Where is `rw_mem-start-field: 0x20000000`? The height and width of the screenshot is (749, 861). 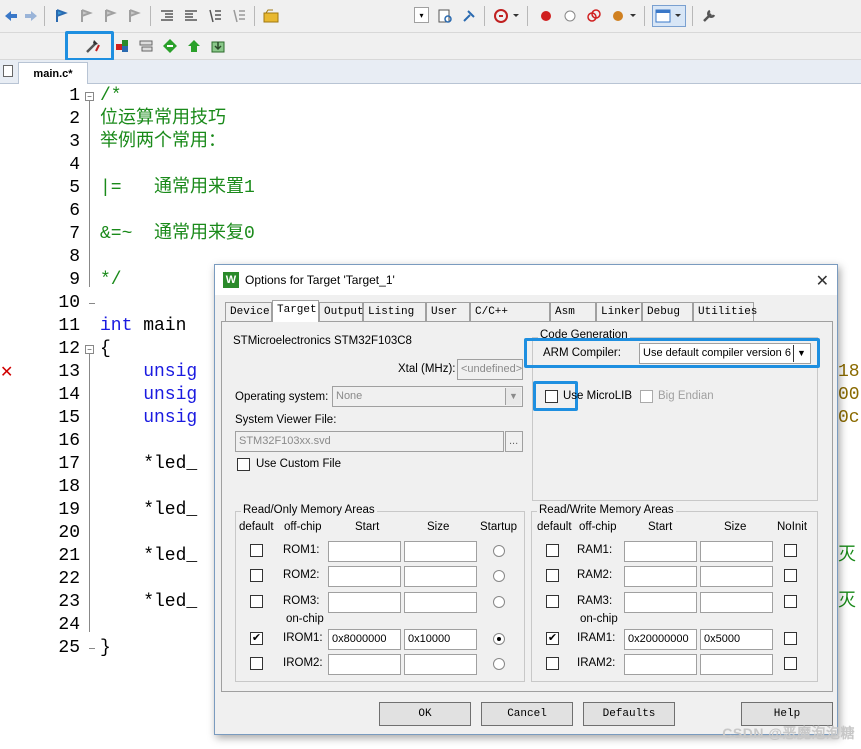 rw_mem-start-field: 0x20000000 is located at coordinates (660, 639).